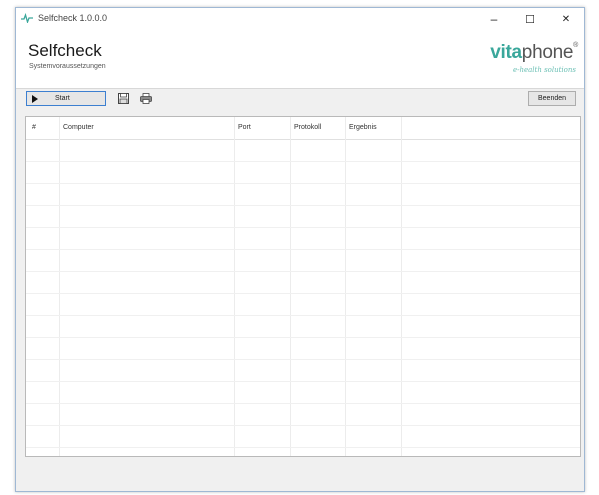 The image size is (599, 495). Describe the element at coordinates (73, 18) in the screenshot. I see `window-title: Selfcheck 1.0.0.0` at that location.